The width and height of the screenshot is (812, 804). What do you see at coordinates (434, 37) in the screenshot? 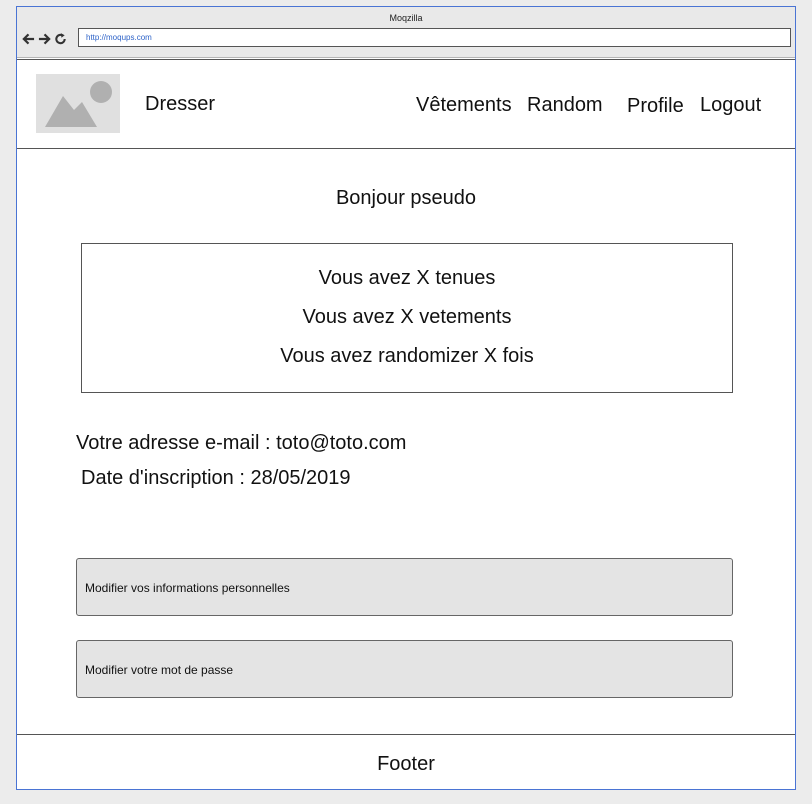
I see `url-bar: http://moqups.com` at bounding box center [434, 37].